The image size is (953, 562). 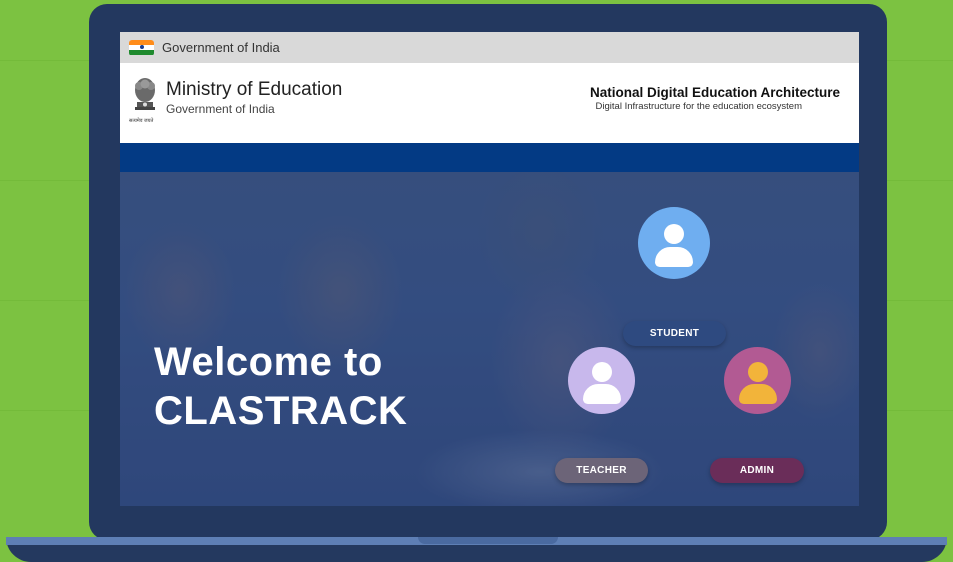 What do you see at coordinates (141, 47) in the screenshot?
I see `india-flag-icon` at bounding box center [141, 47].